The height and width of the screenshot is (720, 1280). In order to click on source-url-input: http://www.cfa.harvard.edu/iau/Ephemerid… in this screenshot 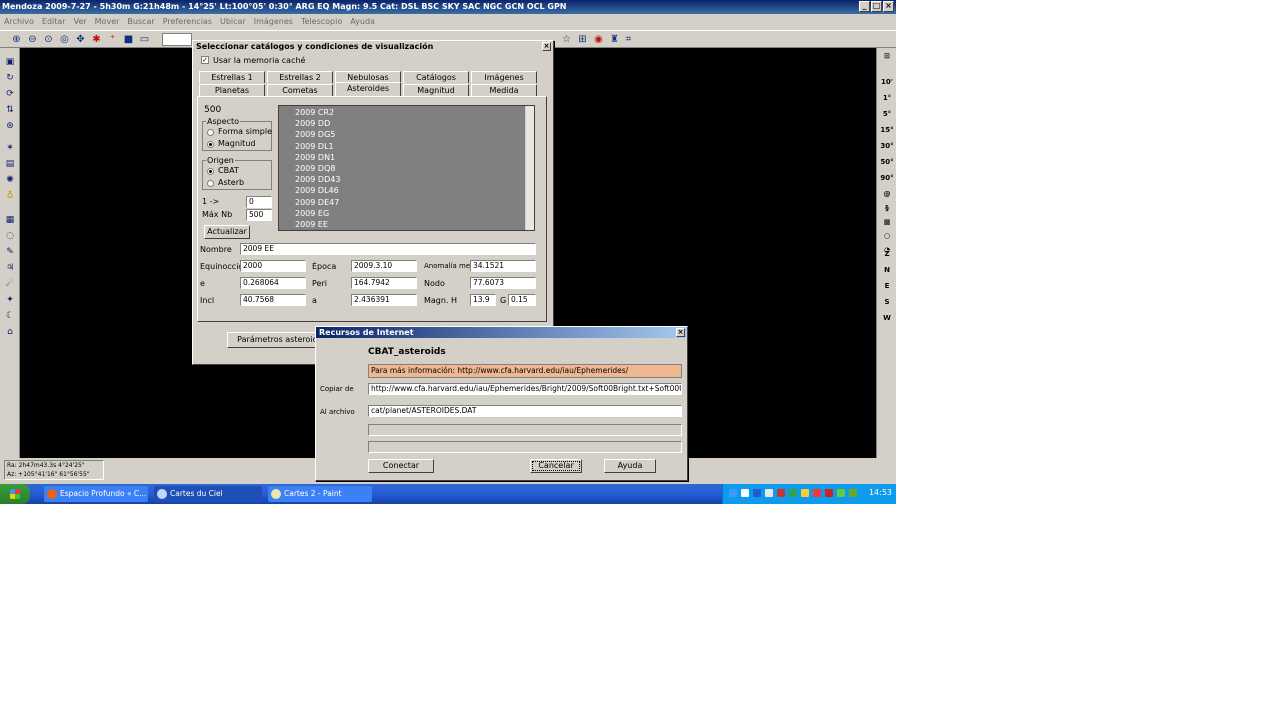, I will do `click(525, 389)`.